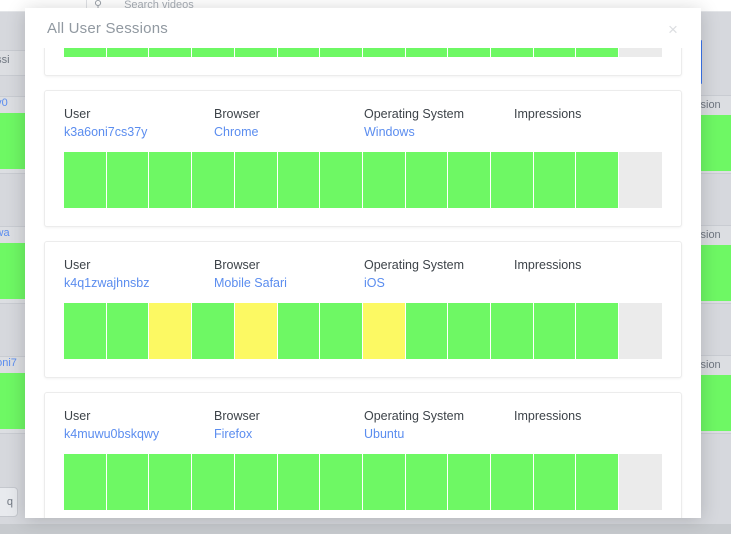  What do you see at coordinates (363, 62) in the screenshot?
I see `session-card` at bounding box center [363, 62].